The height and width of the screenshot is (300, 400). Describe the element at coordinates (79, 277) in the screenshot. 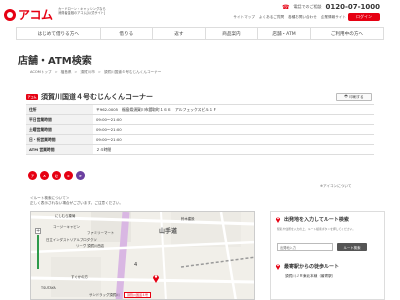

I see `map-label-sugu: すぐかの方` at that location.